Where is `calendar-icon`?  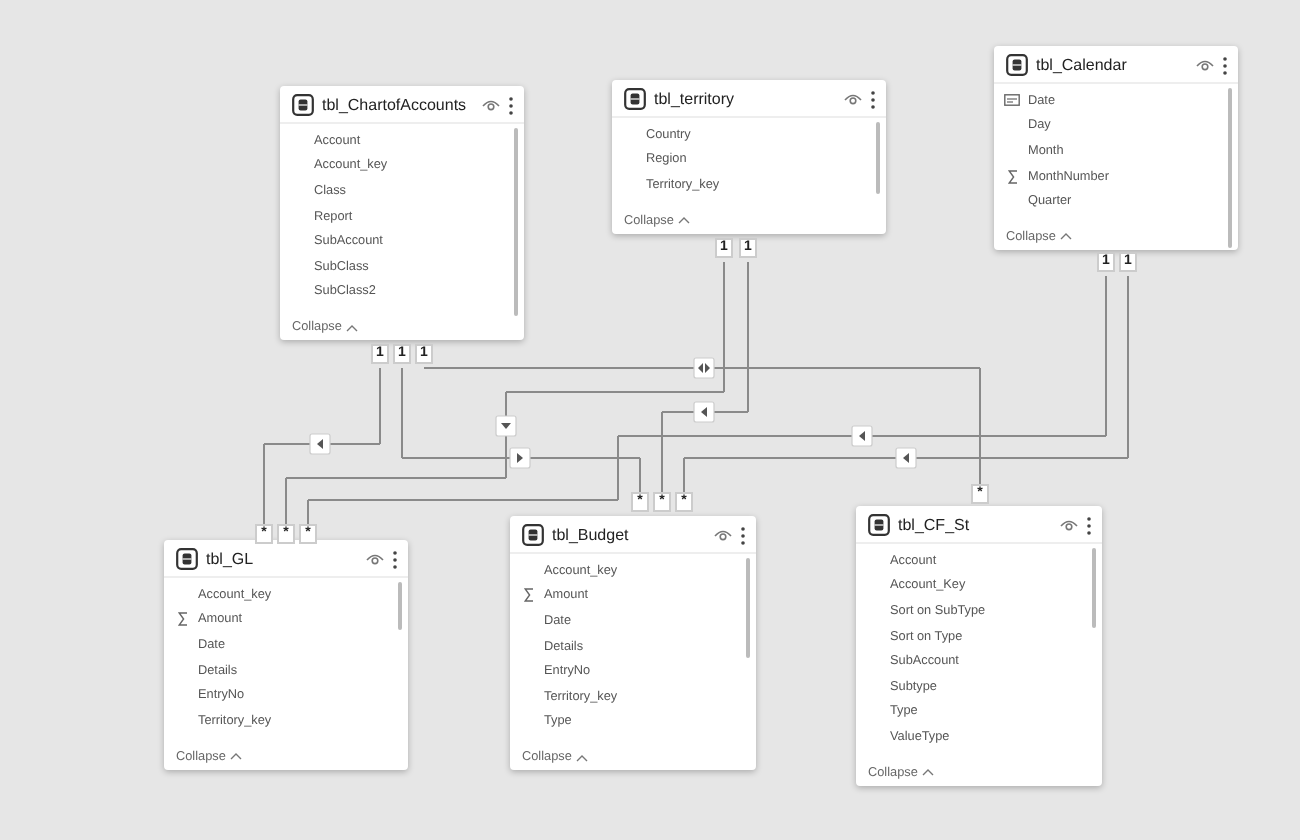
calendar-icon is located at coordinates (1012, 100).